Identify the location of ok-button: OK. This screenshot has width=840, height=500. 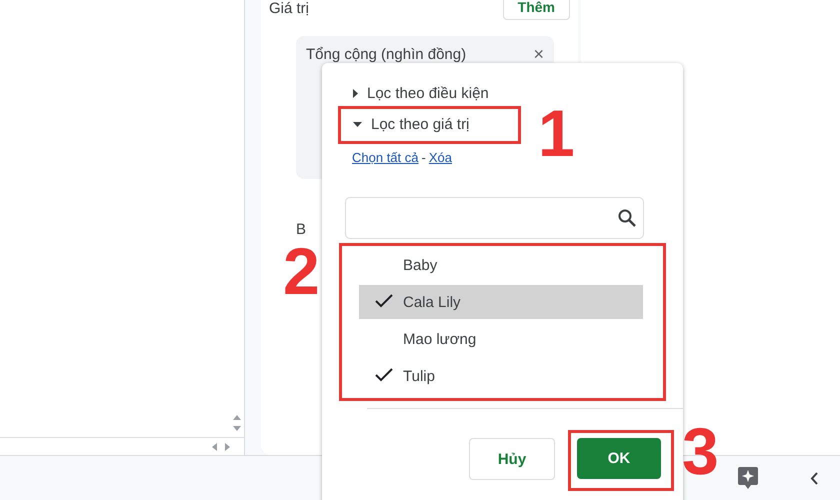
(619, 458).